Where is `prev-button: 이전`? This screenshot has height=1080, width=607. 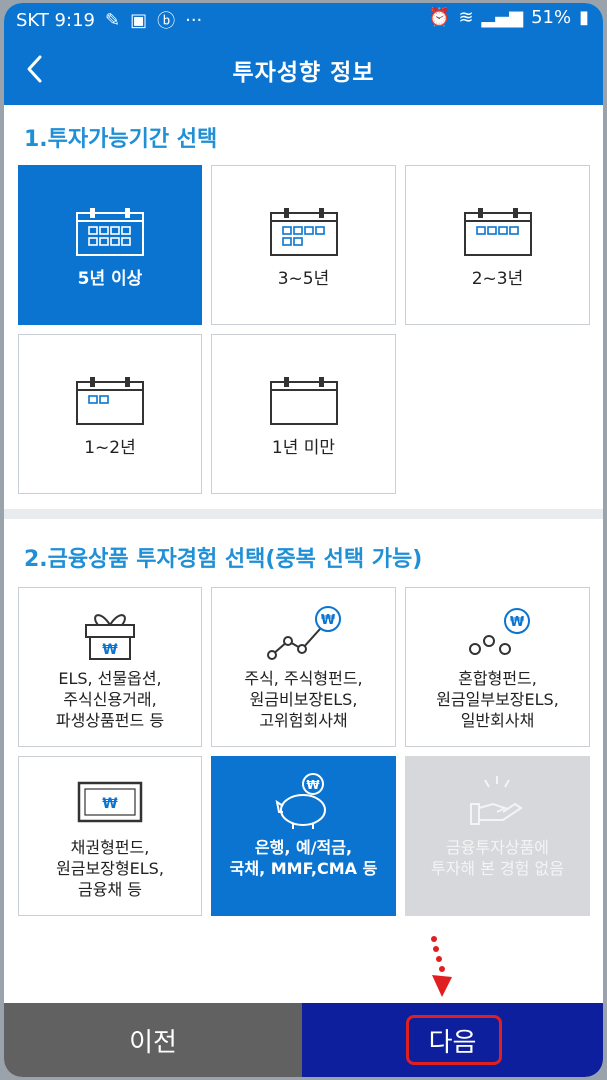 prev-button: 이전 is located at coordinates (153, 1040).